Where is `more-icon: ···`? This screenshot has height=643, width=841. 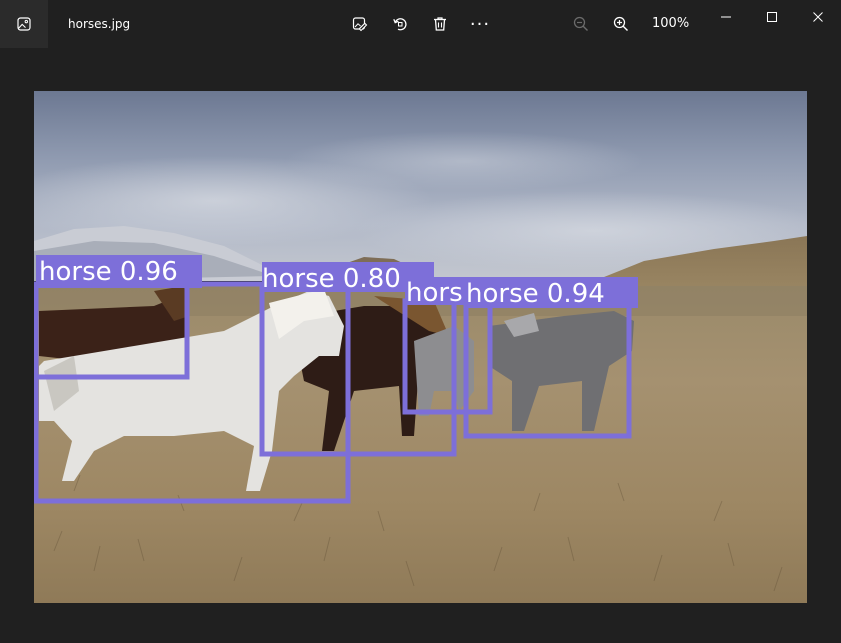
more-icon: ··· is located at coordinates (480, 24).